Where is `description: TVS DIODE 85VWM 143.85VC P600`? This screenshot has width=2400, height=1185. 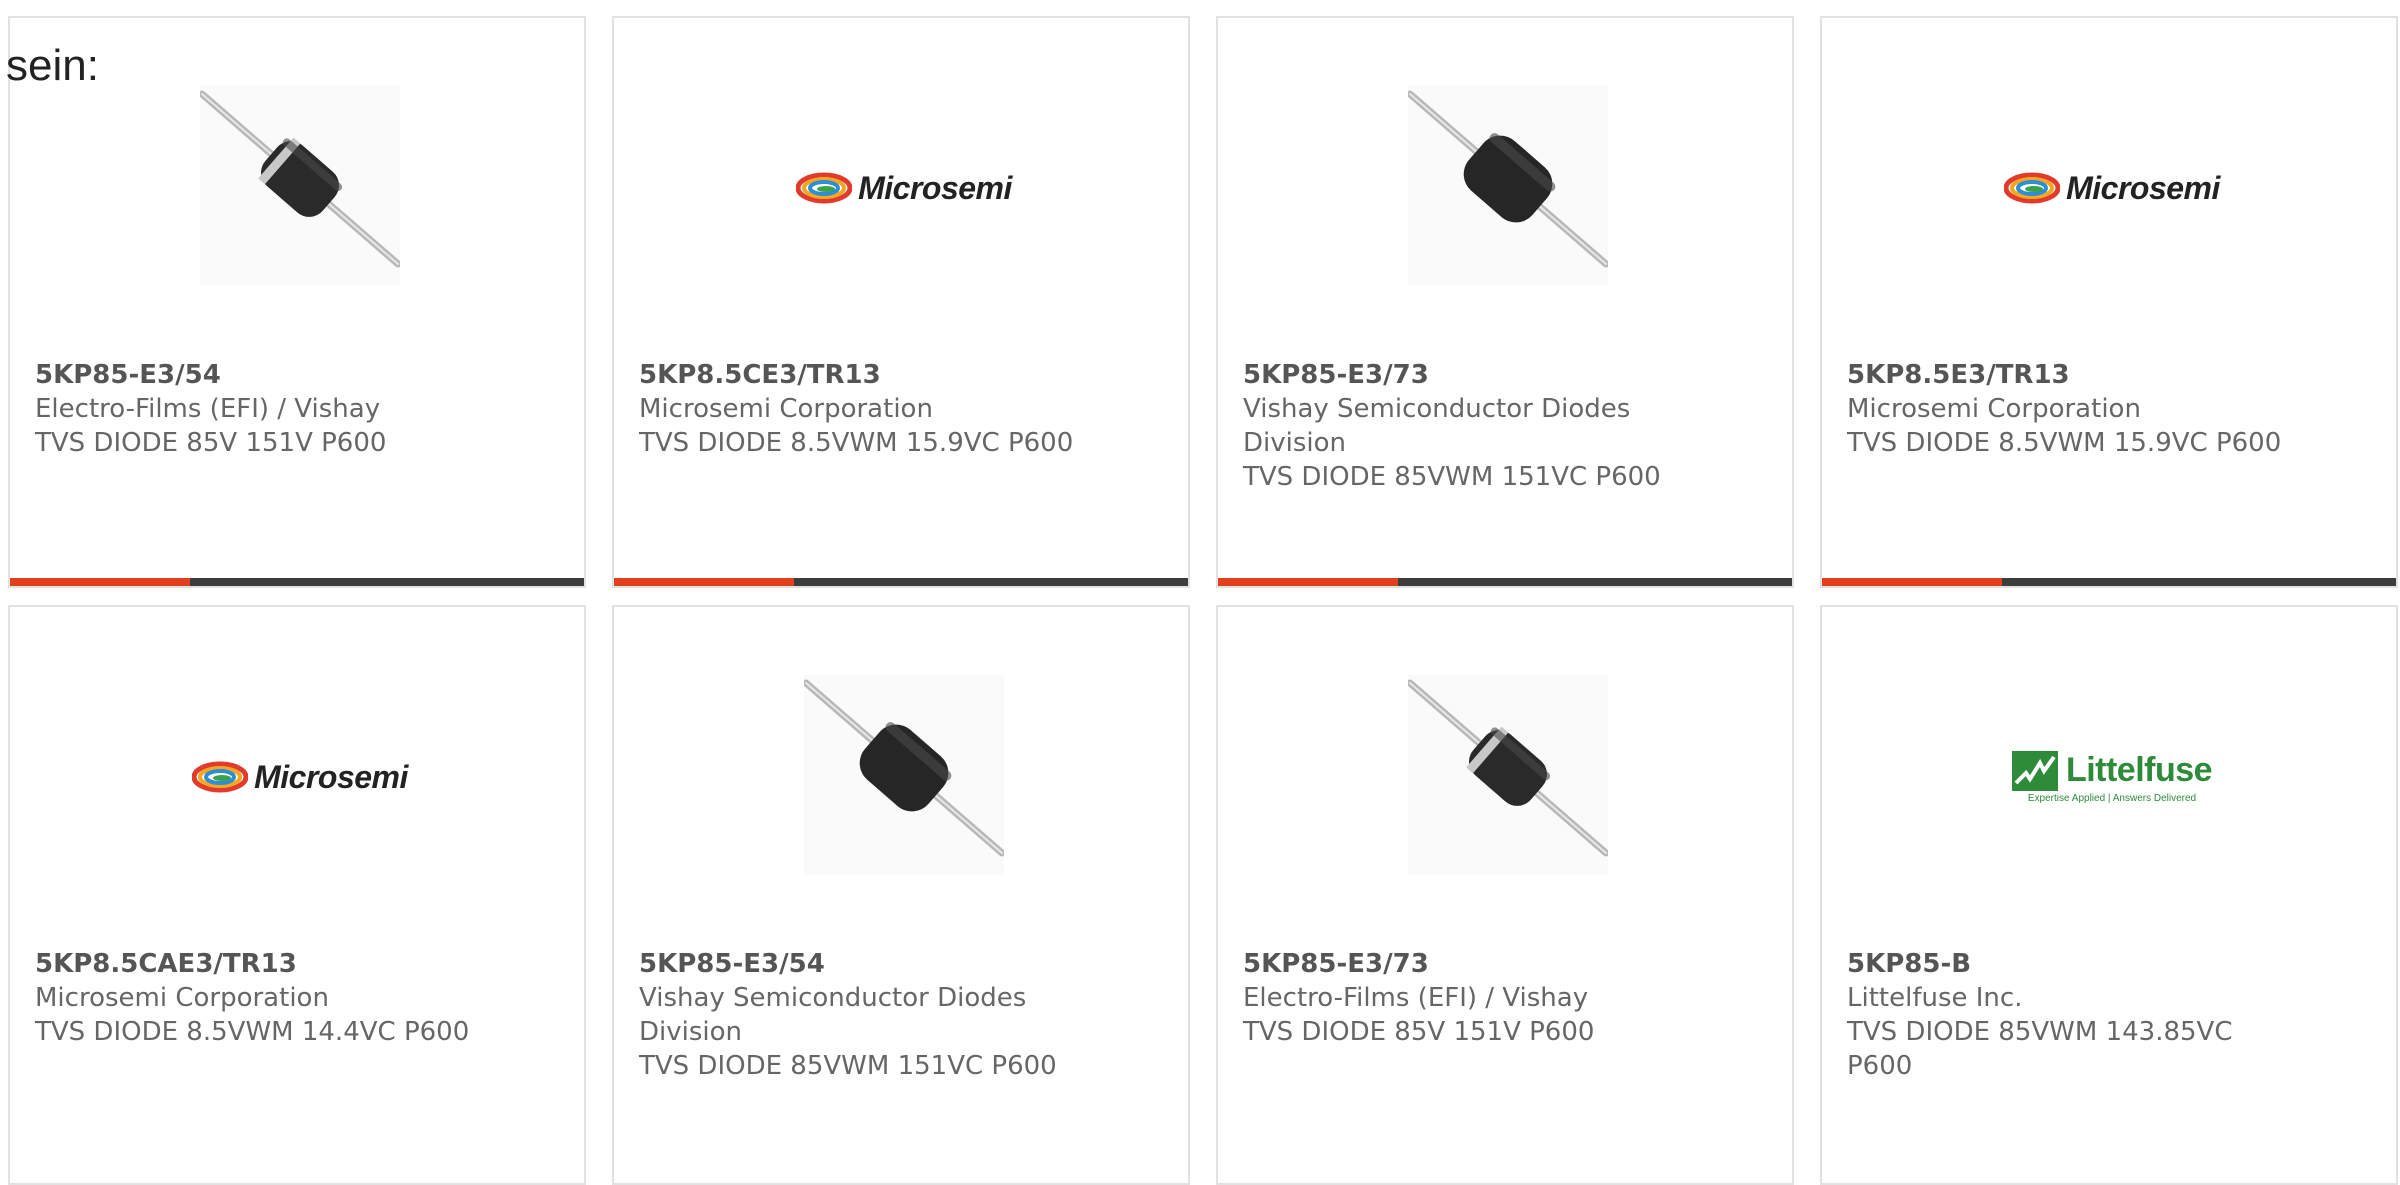 description: TVS DIODE 85VWM 143.85VC P600 is located at coordinates (2040, 1049).